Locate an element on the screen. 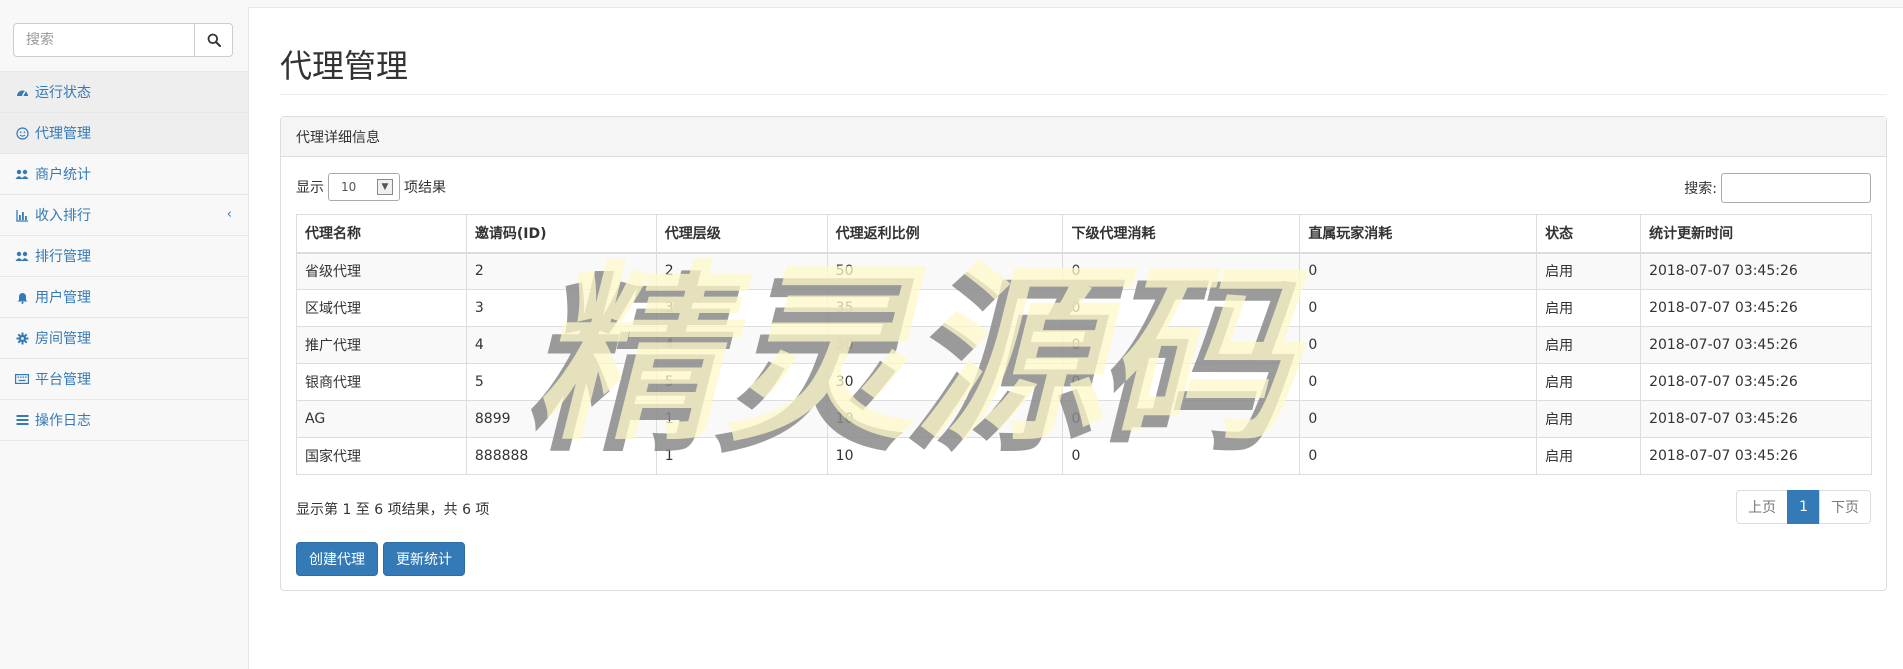 This screenshot has width=1903, height=669. table-row: 银商代理 5 5 30 0 0 启用 2018-07-07 03:45:26 is located at coordinates (1084, 382).